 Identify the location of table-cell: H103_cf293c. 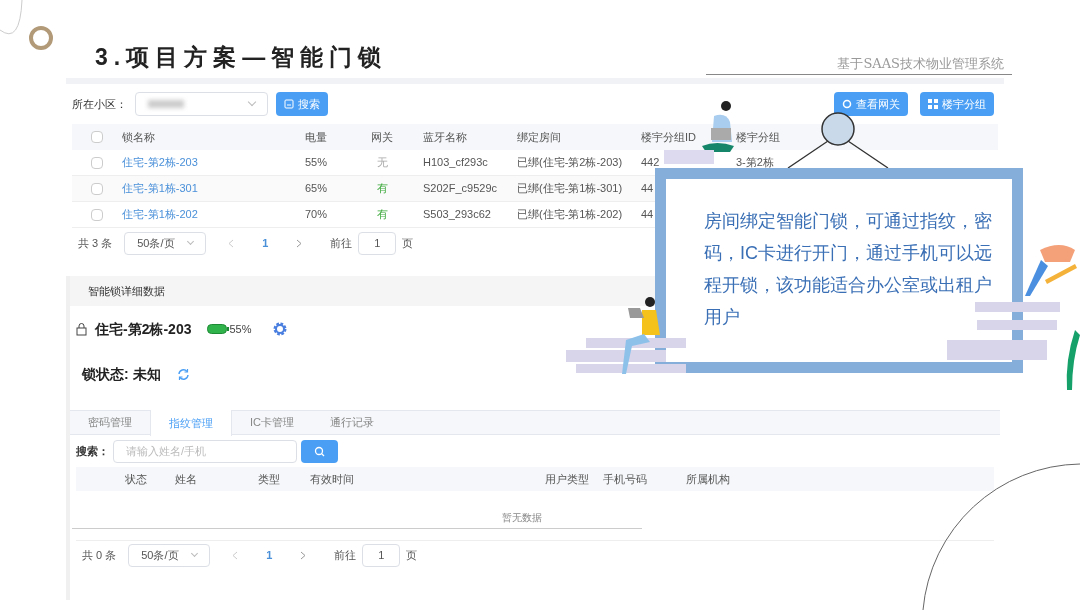
(455, 162).